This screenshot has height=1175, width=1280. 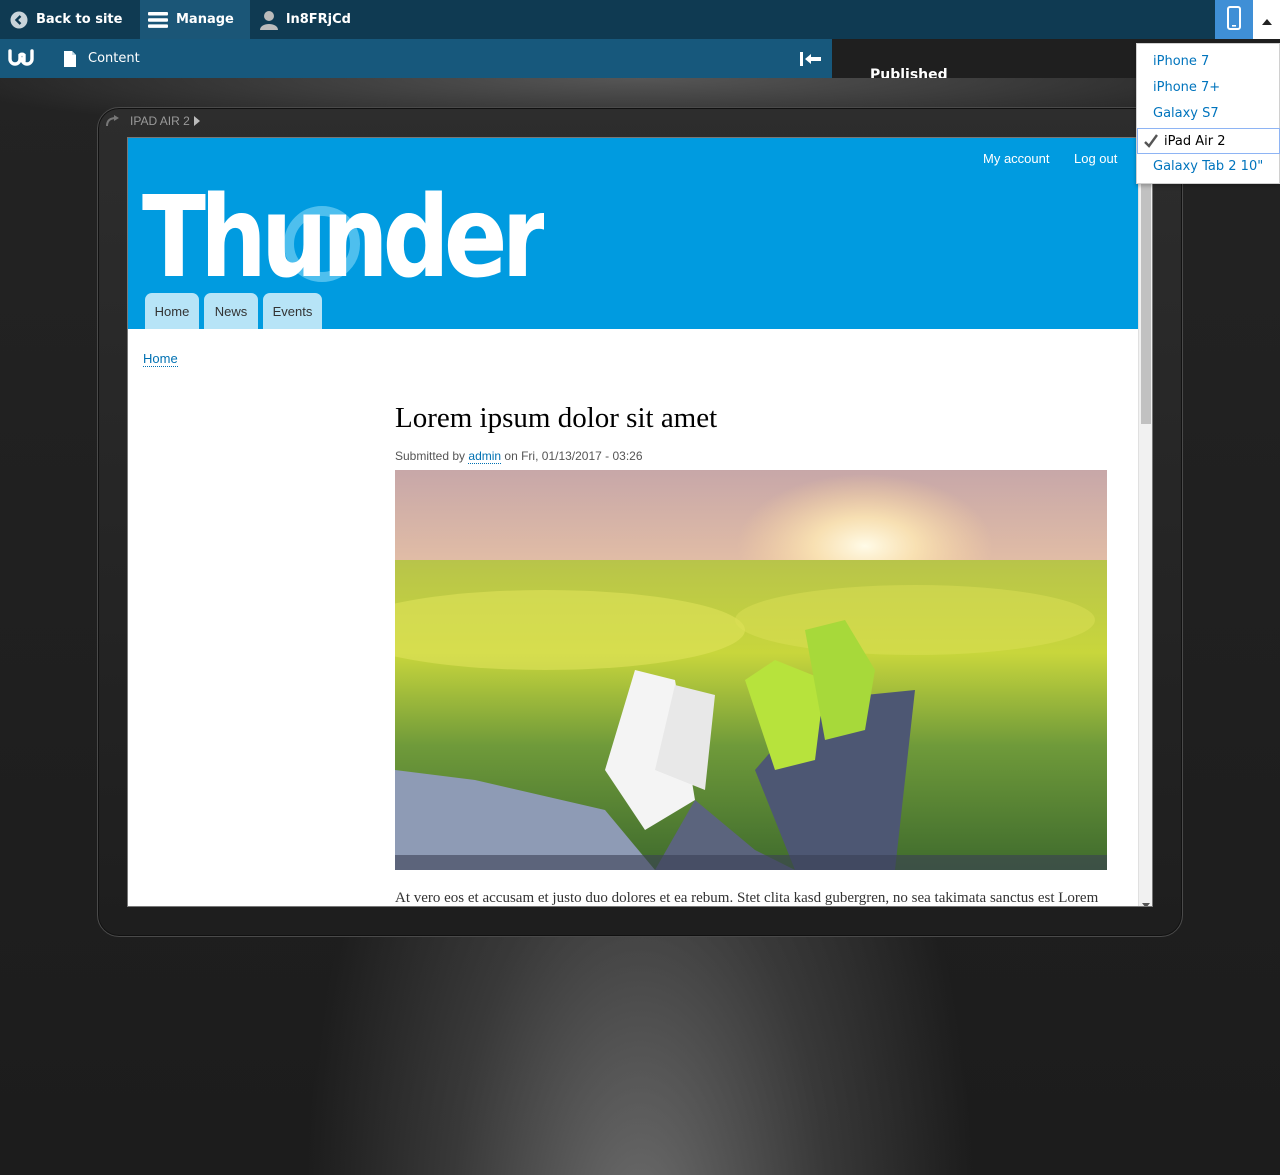 I want to click on caret-right-icon, so click(x=196, y=121).